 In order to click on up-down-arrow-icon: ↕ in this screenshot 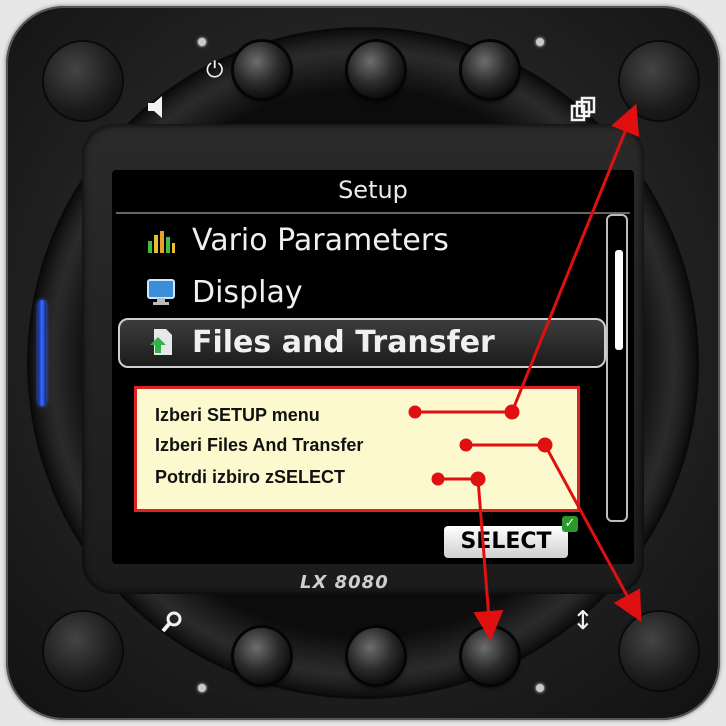, I will do `click(583, 621)`.